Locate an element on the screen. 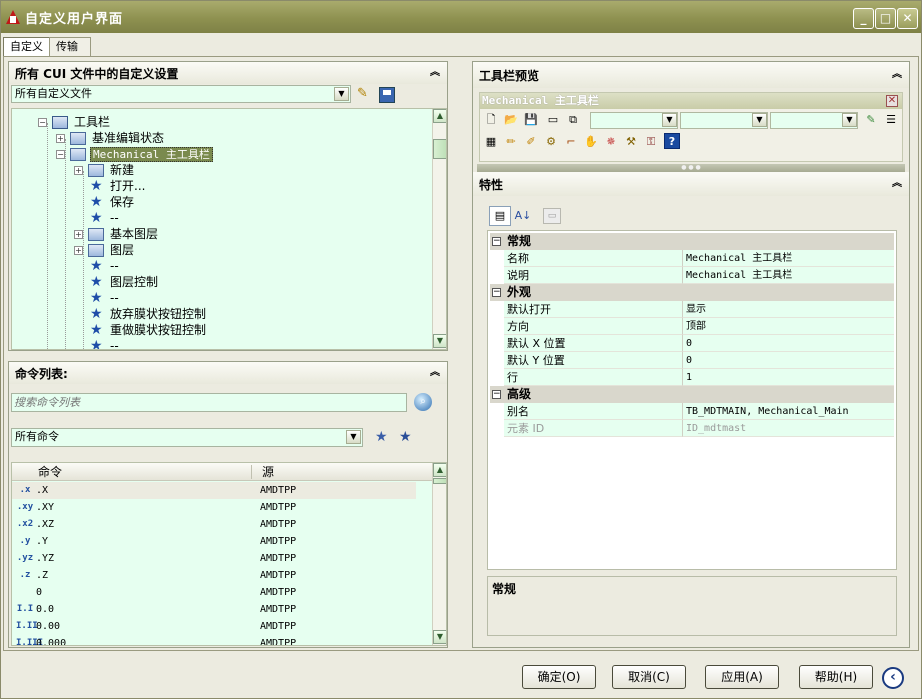 This screenshot has width=922, height=699. pan-icon: ✋ is located at coordinates (591, 141).